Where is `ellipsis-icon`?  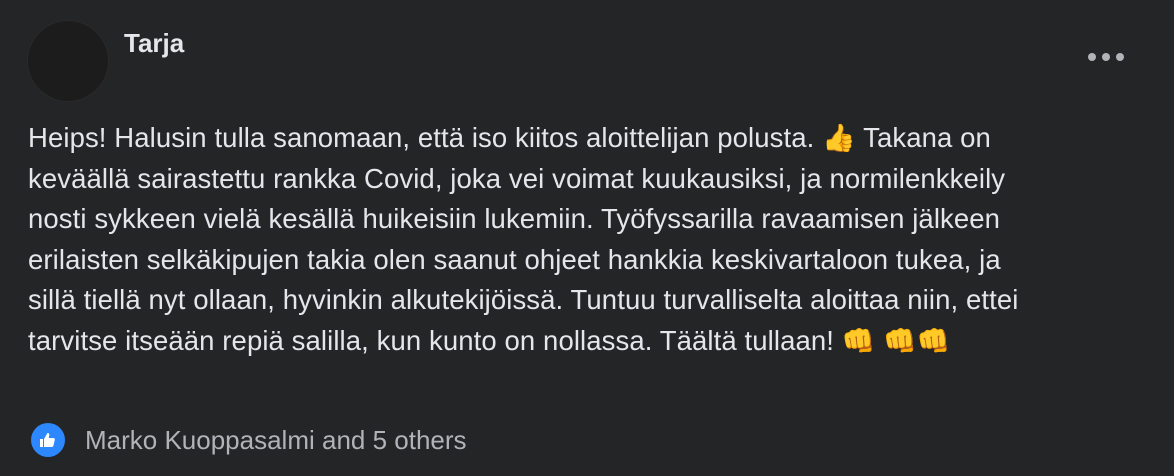
ellipsis-icon is located at coordinates (1106, 57).